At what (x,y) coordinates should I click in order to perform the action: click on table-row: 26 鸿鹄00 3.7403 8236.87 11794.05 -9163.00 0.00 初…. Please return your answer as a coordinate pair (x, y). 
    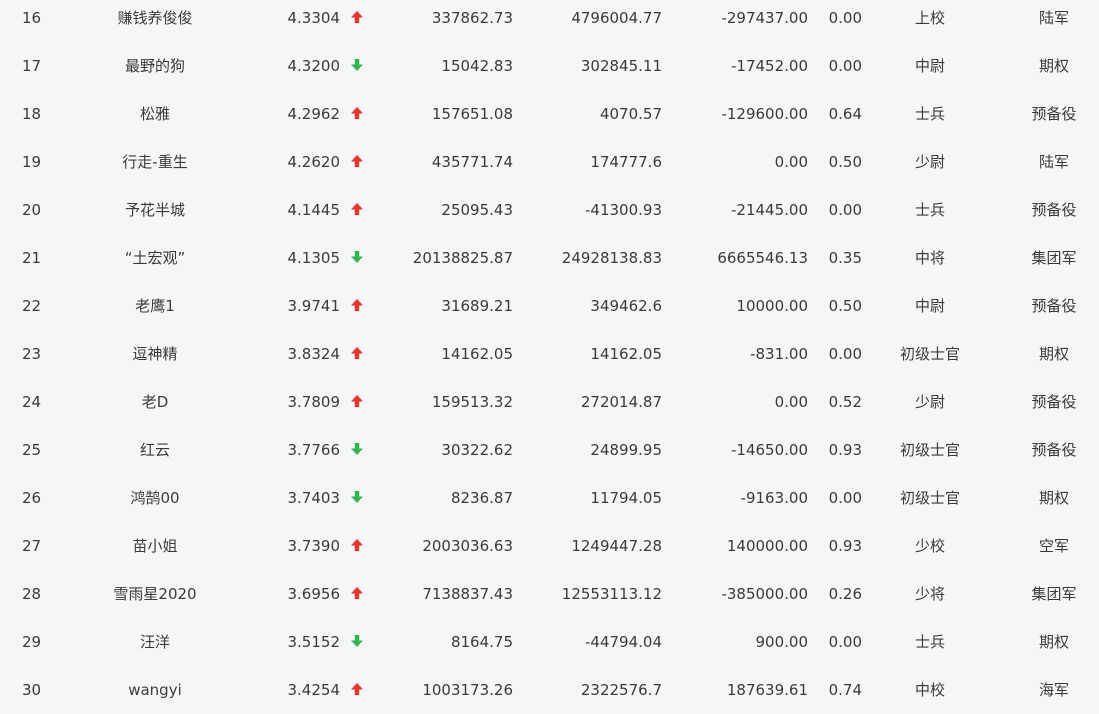
    Looking at the image, I should click on (549, 498).